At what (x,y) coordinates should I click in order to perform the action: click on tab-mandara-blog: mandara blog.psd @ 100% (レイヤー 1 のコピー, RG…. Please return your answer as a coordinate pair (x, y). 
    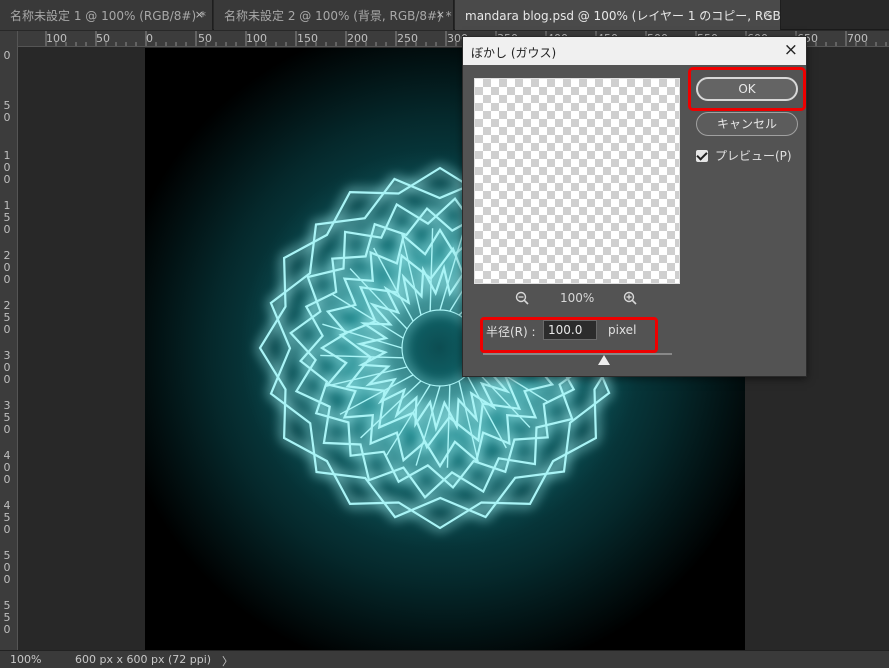
    Looking at the image, I should click on (618, 15).